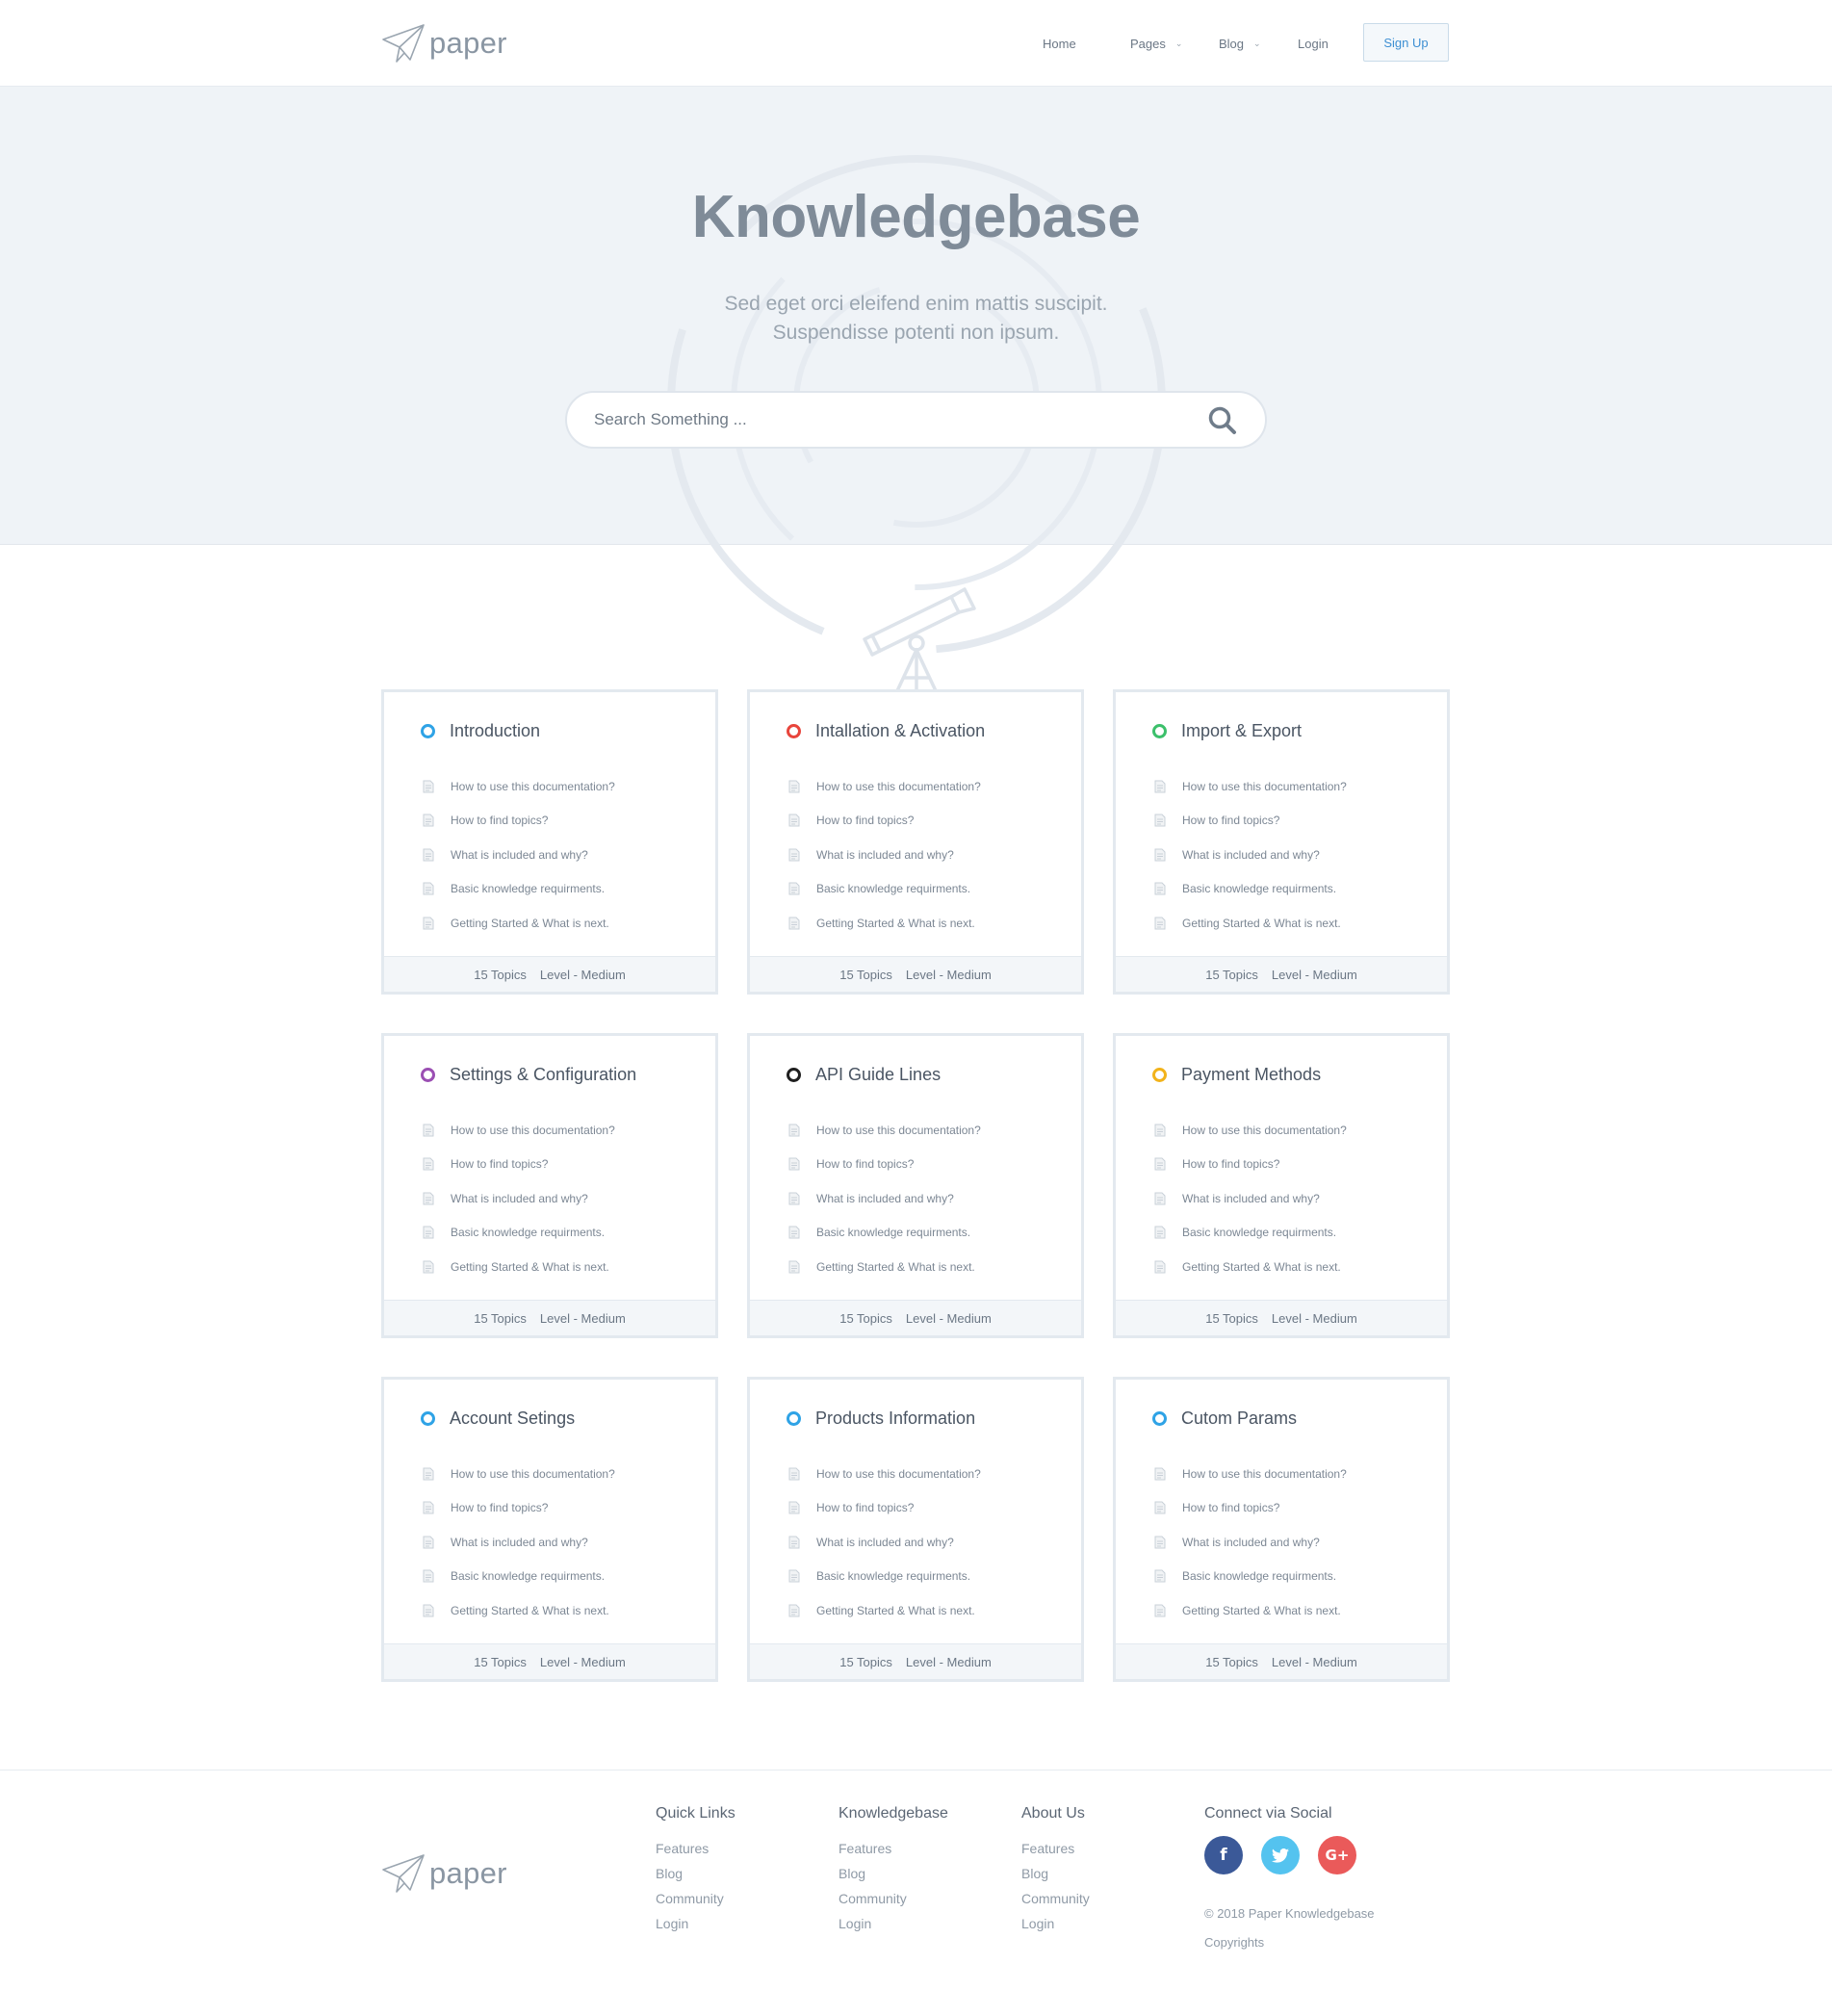 This screenshot has width=1832, height=2016. Describe the element at coordinates (1280, 1855) in the screenshot. I see `twitter-icon` at that location.